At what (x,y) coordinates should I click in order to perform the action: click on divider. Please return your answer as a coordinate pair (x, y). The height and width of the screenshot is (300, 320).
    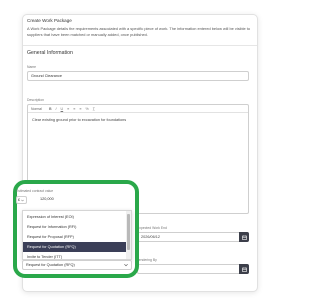
    Looking at the image, I should click on (140, 45).